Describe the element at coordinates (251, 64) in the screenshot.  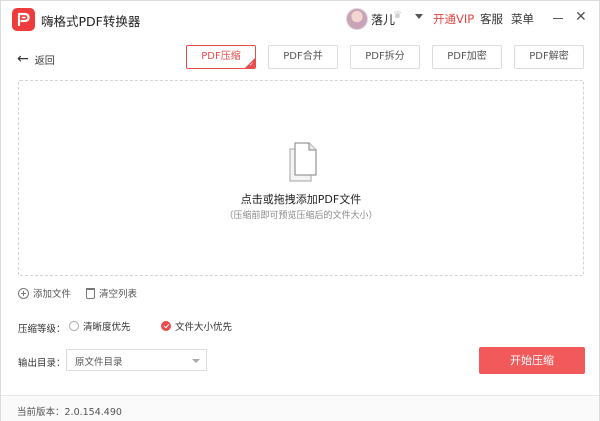
I see `check-icon: ✓` at that location.